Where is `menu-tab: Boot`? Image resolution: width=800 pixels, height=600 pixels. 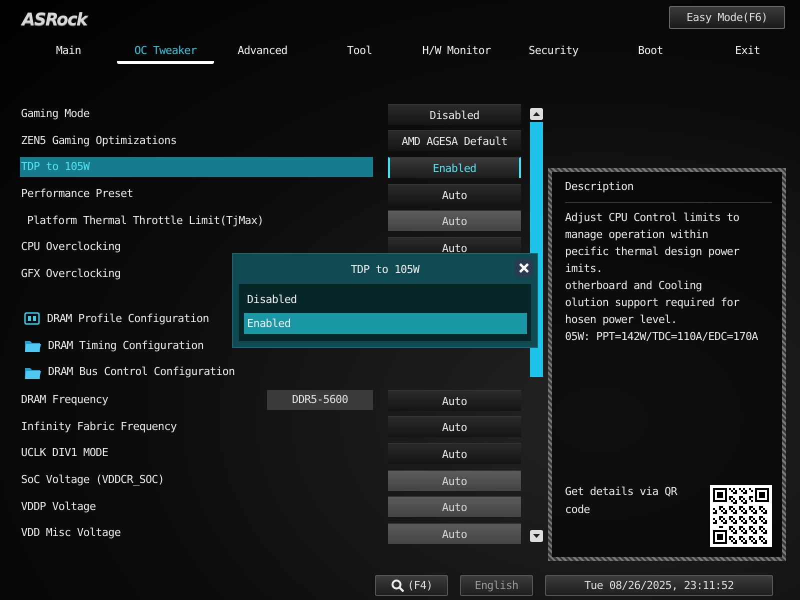
menu-tab: Boot is located at coordinates (650, 52).